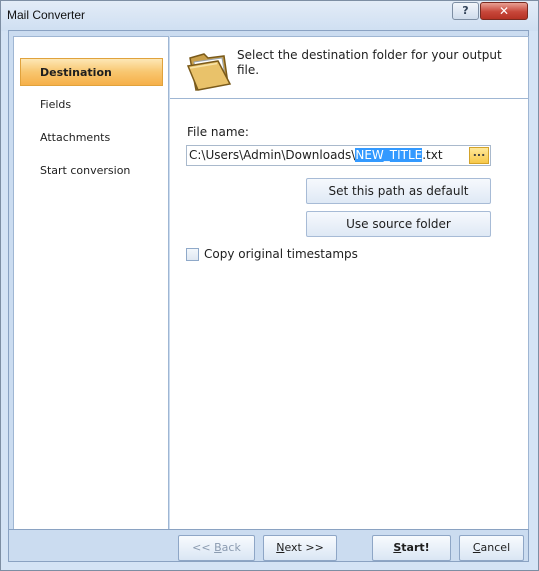 This screenshot has height=571, width=539. What do you see at coordinates (476, 547) in the screenshot?
I see `cancel-accel: C` at bounding box center [476, 547].